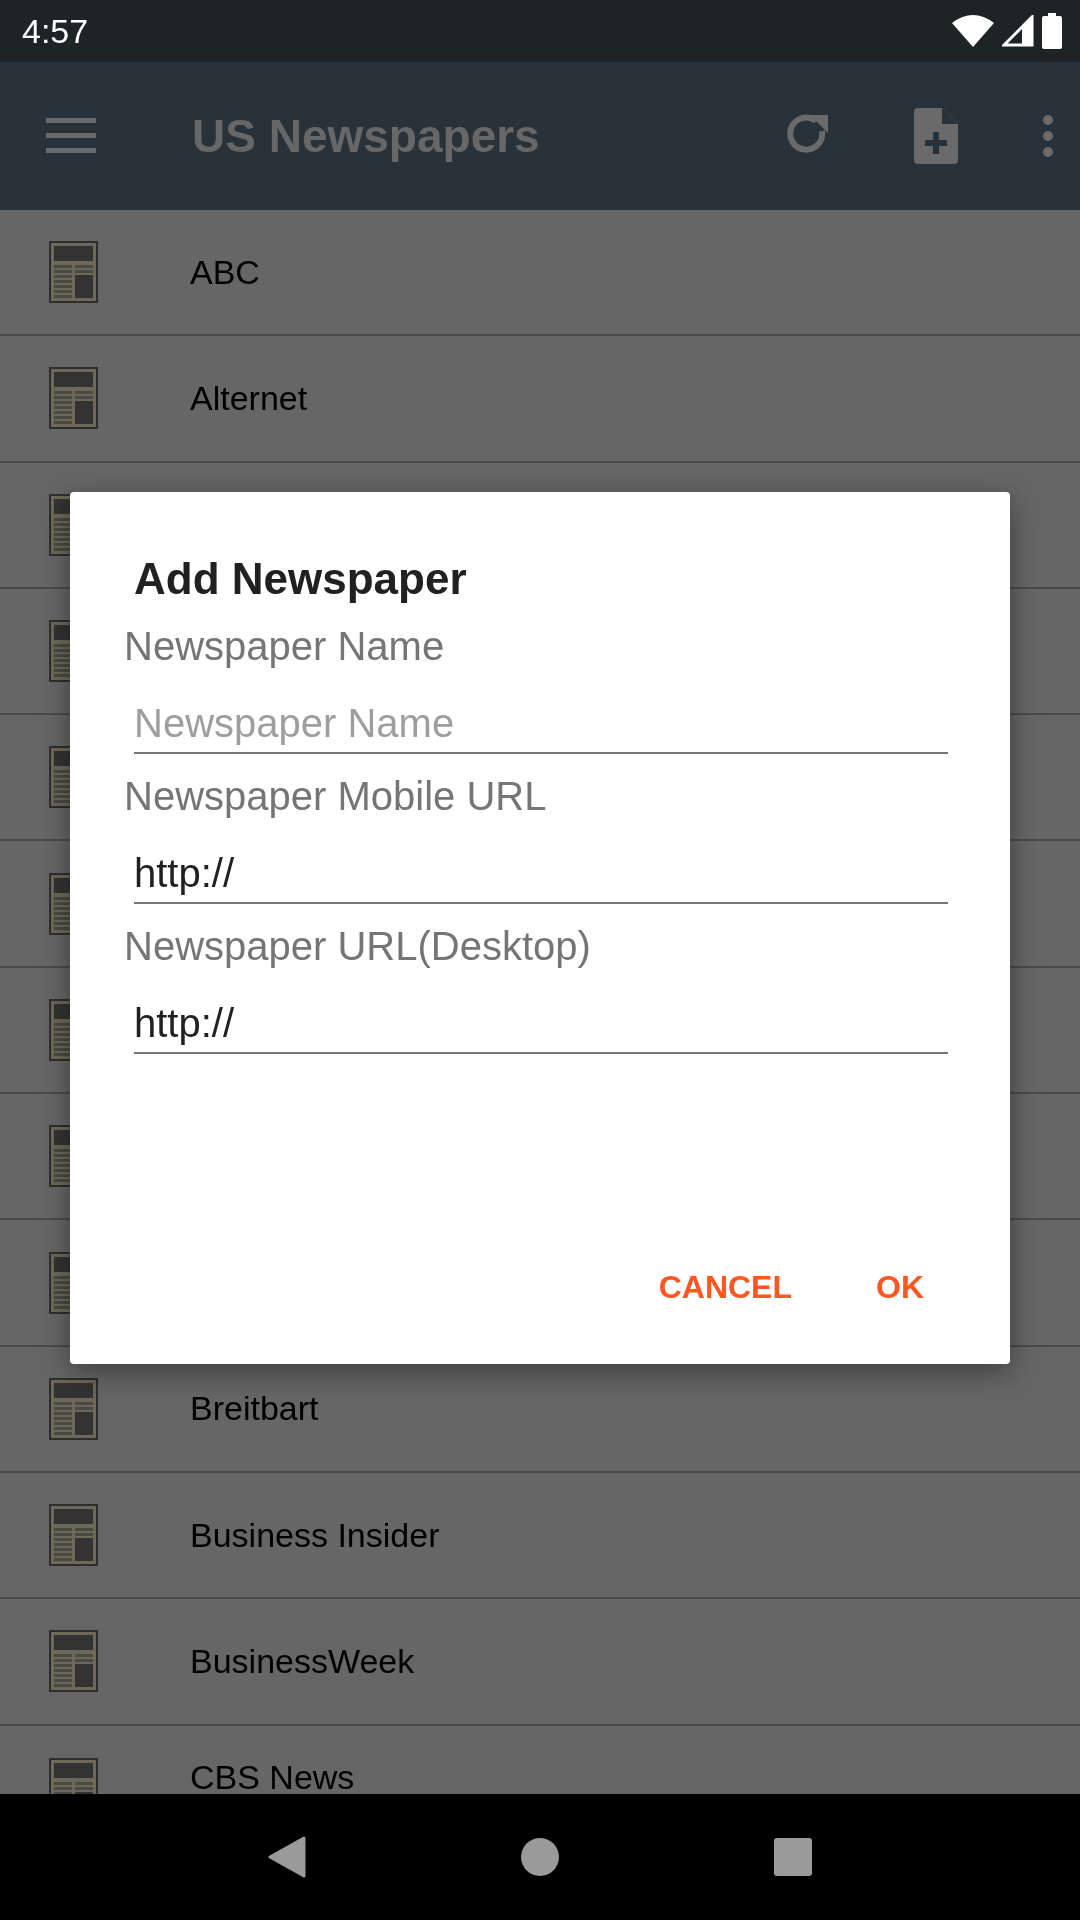  Describe the element at coordinates (540, 1662) in the screenshot. I see `list-item: BusinessWeek` at that location.